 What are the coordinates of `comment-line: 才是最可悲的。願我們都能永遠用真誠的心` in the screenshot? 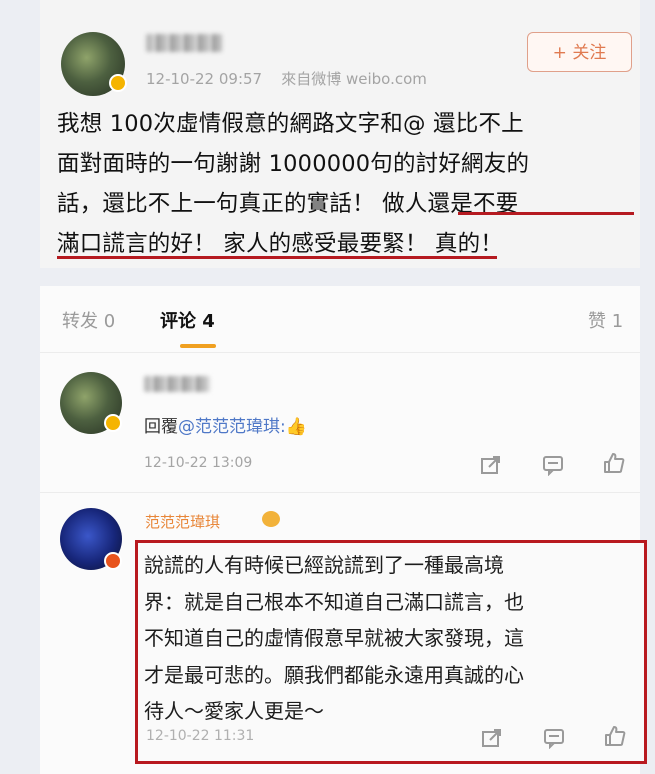 It's located at (334, 674).